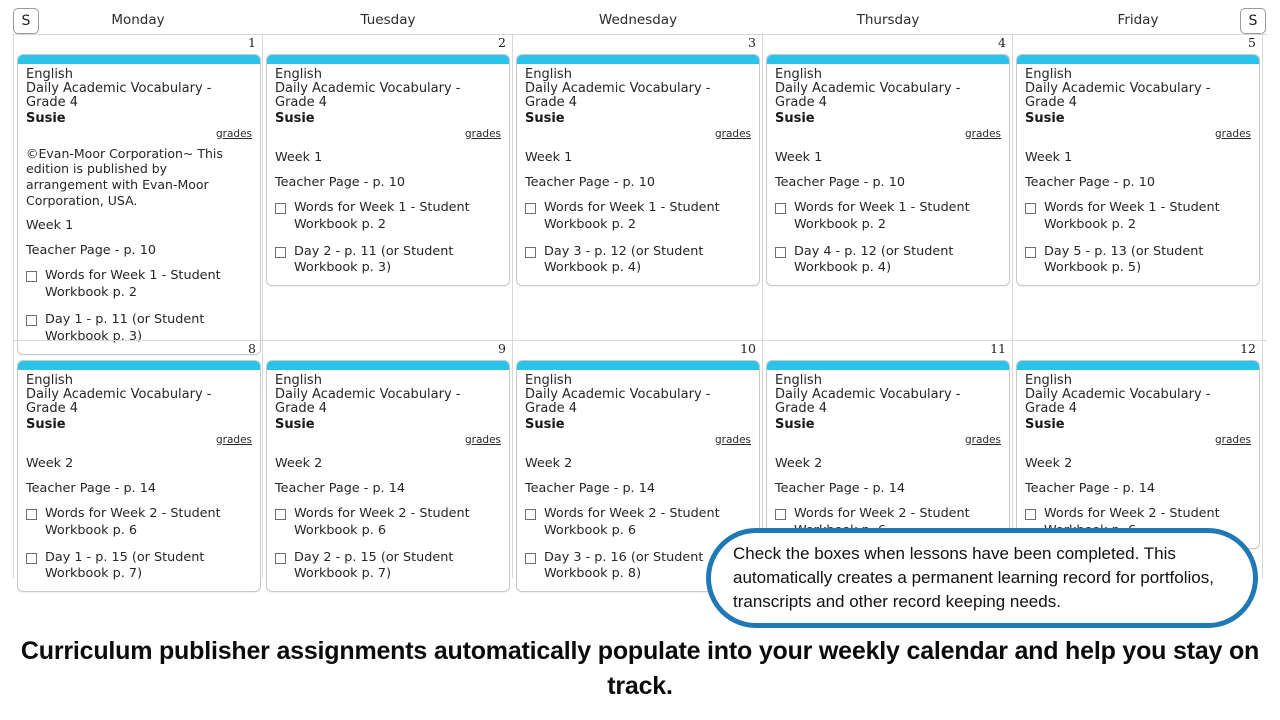 The image size is (1280, 720). I want to click on day-number: 11, so click(998, 348).